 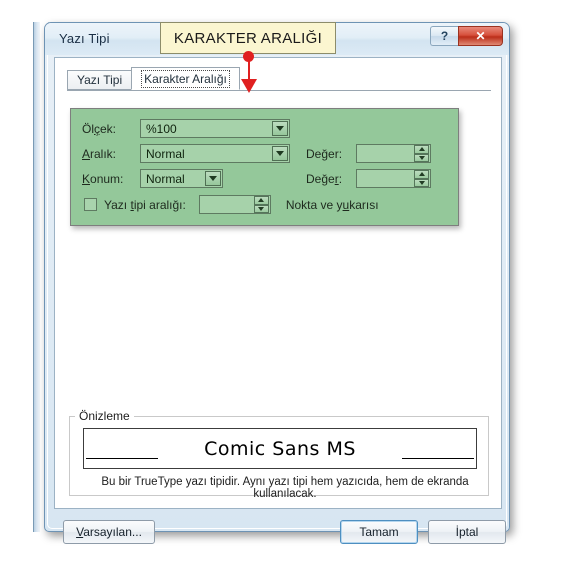 I want to click on annotation-callout-text: KARAKTER ARALIĞI, so click(x=248, y=38).